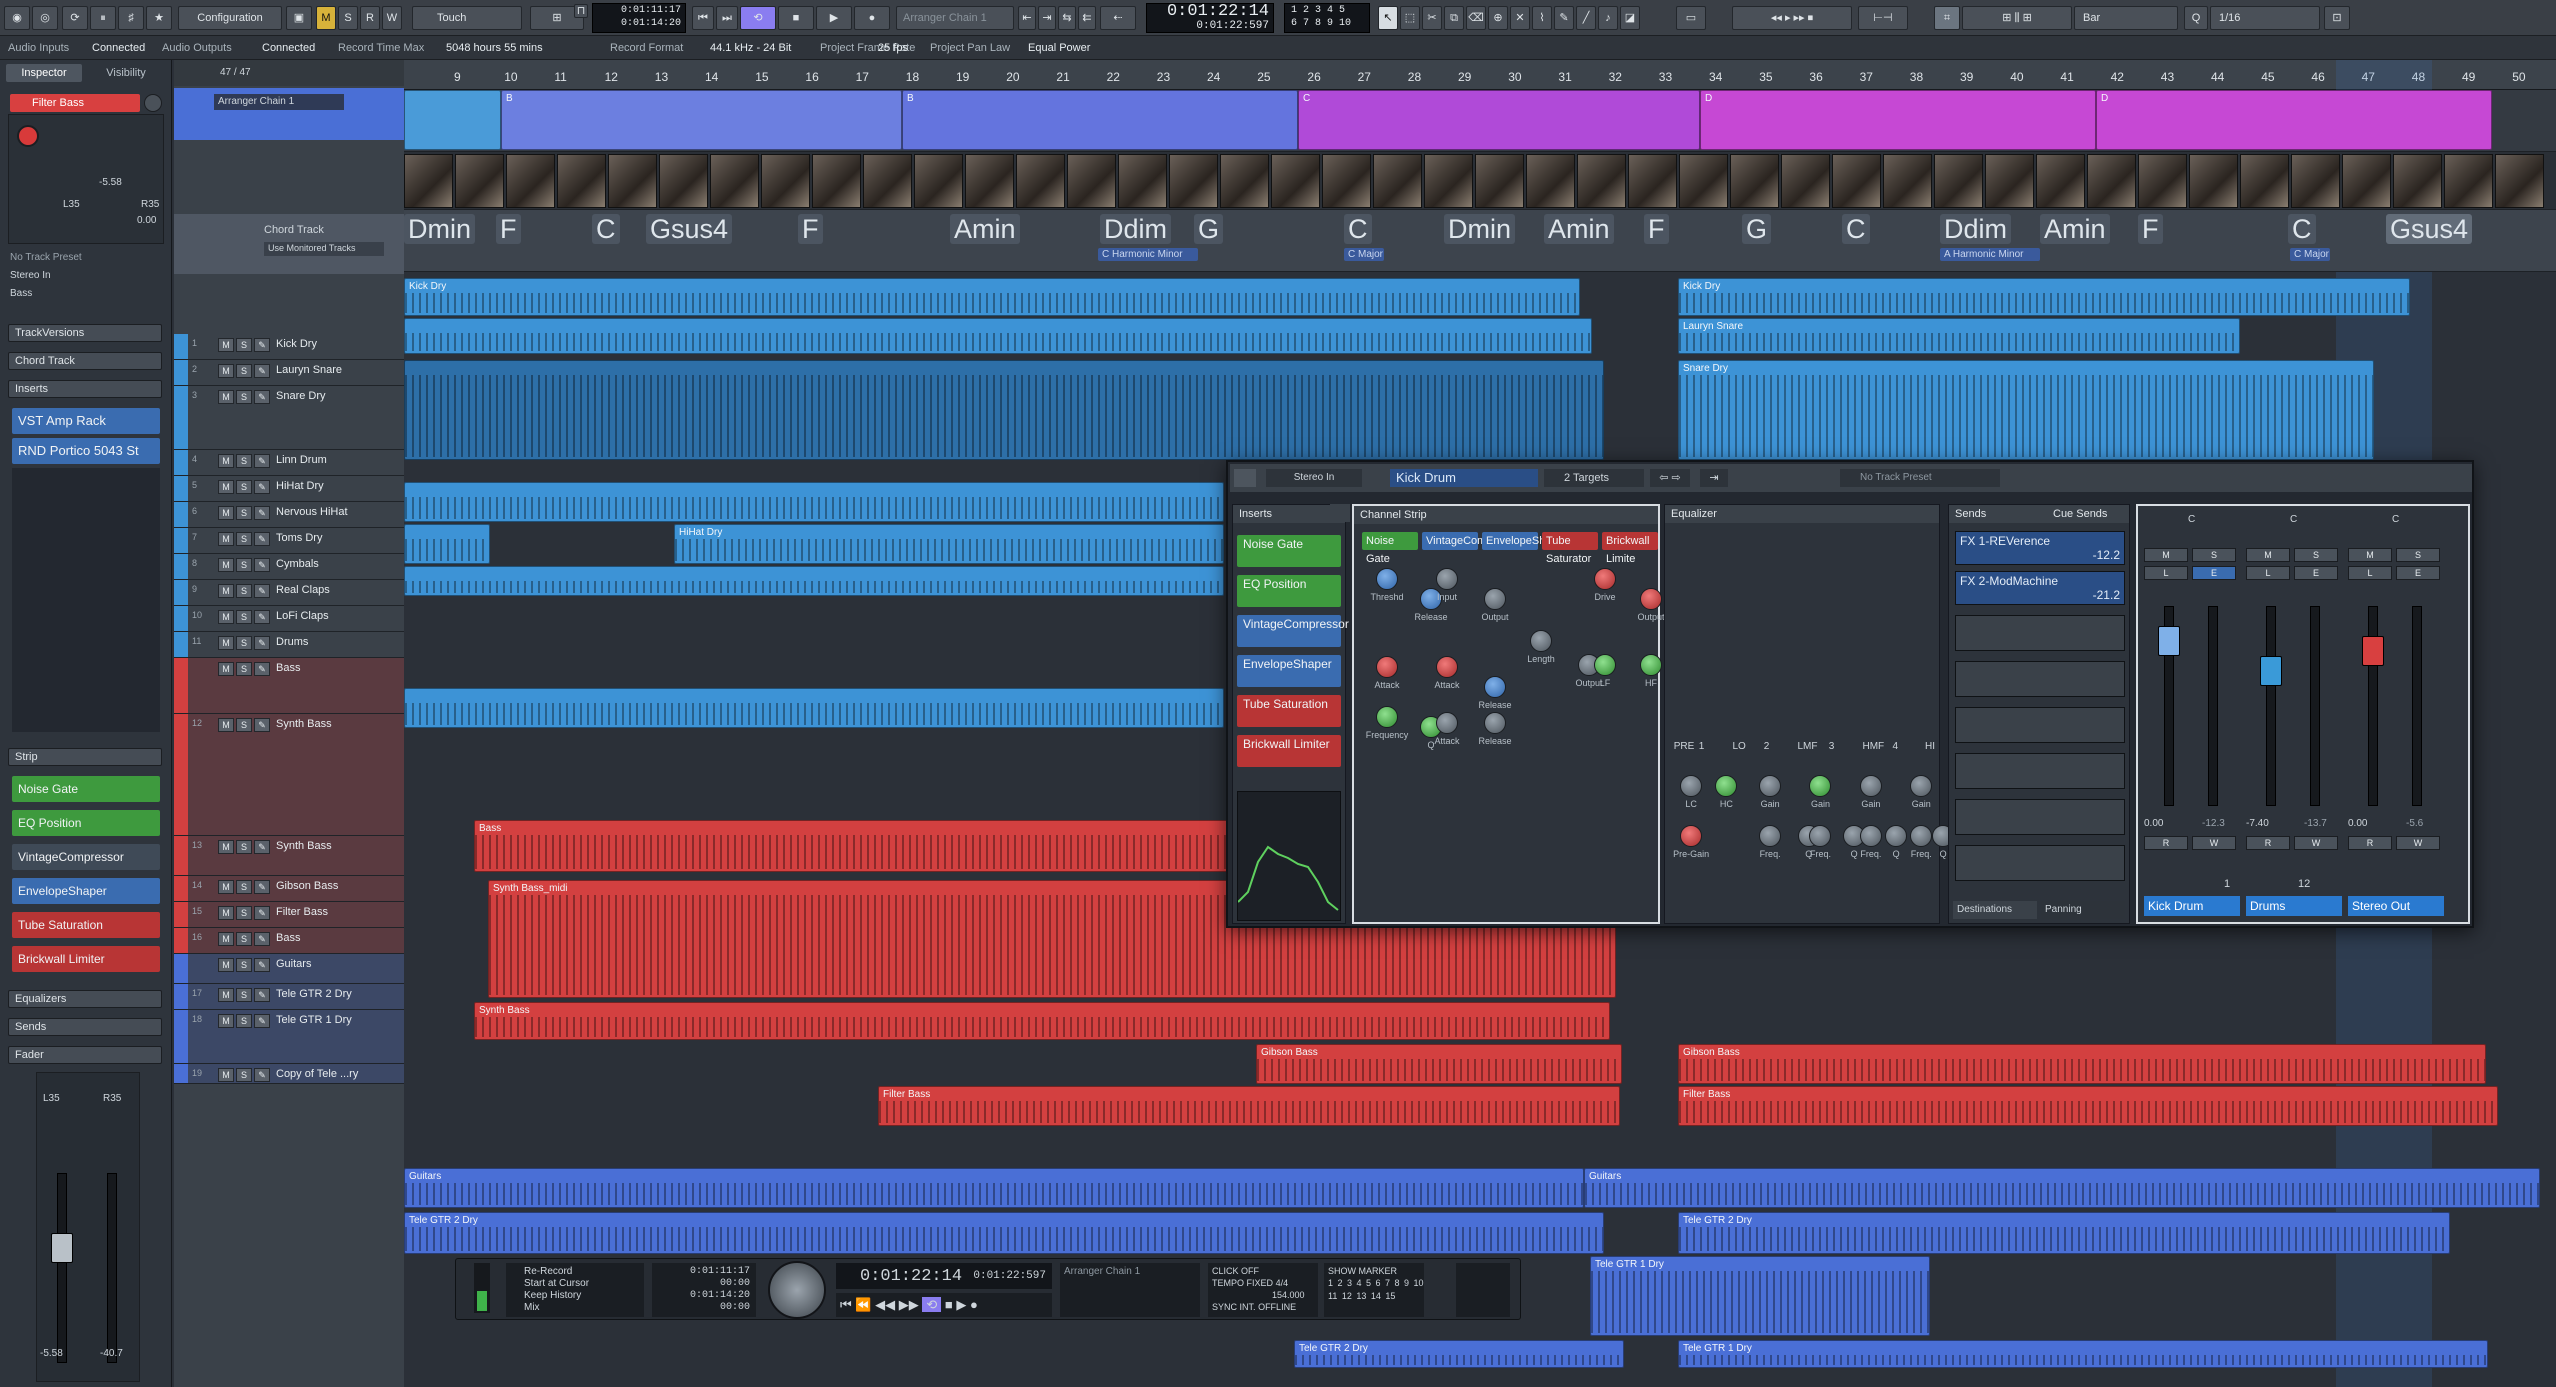  Describe the element at coordinates (2316, 843) in the screenshot. I see `channel-w-button: W` at that location.